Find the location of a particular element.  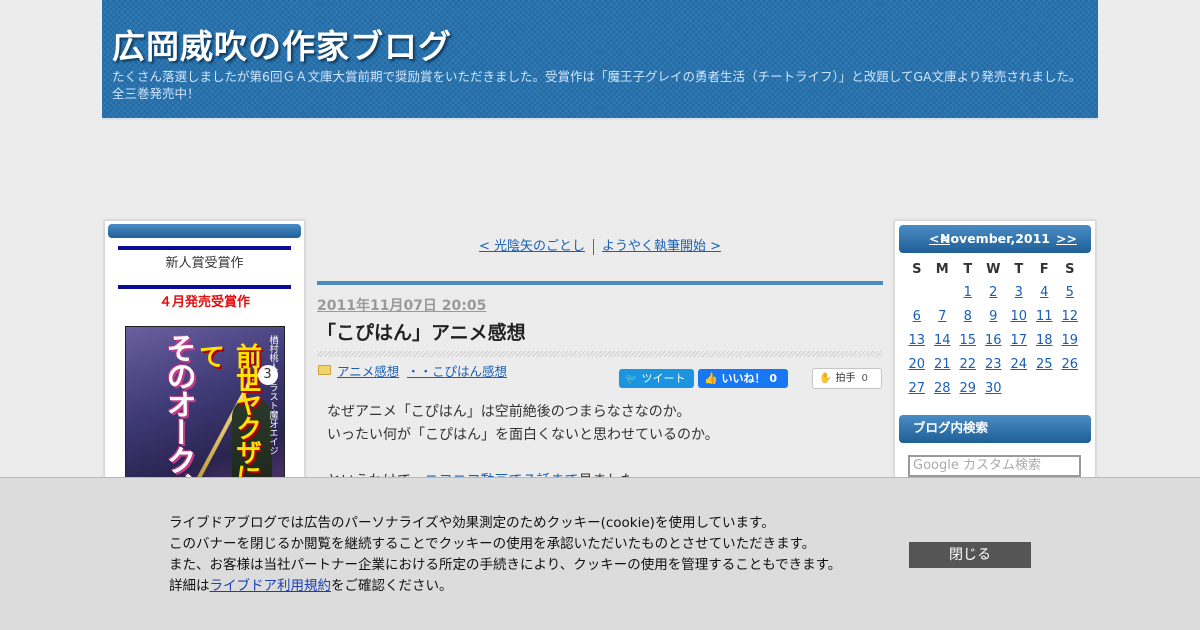

calendar-day-link: 28 is located at coordinates (943, 389).